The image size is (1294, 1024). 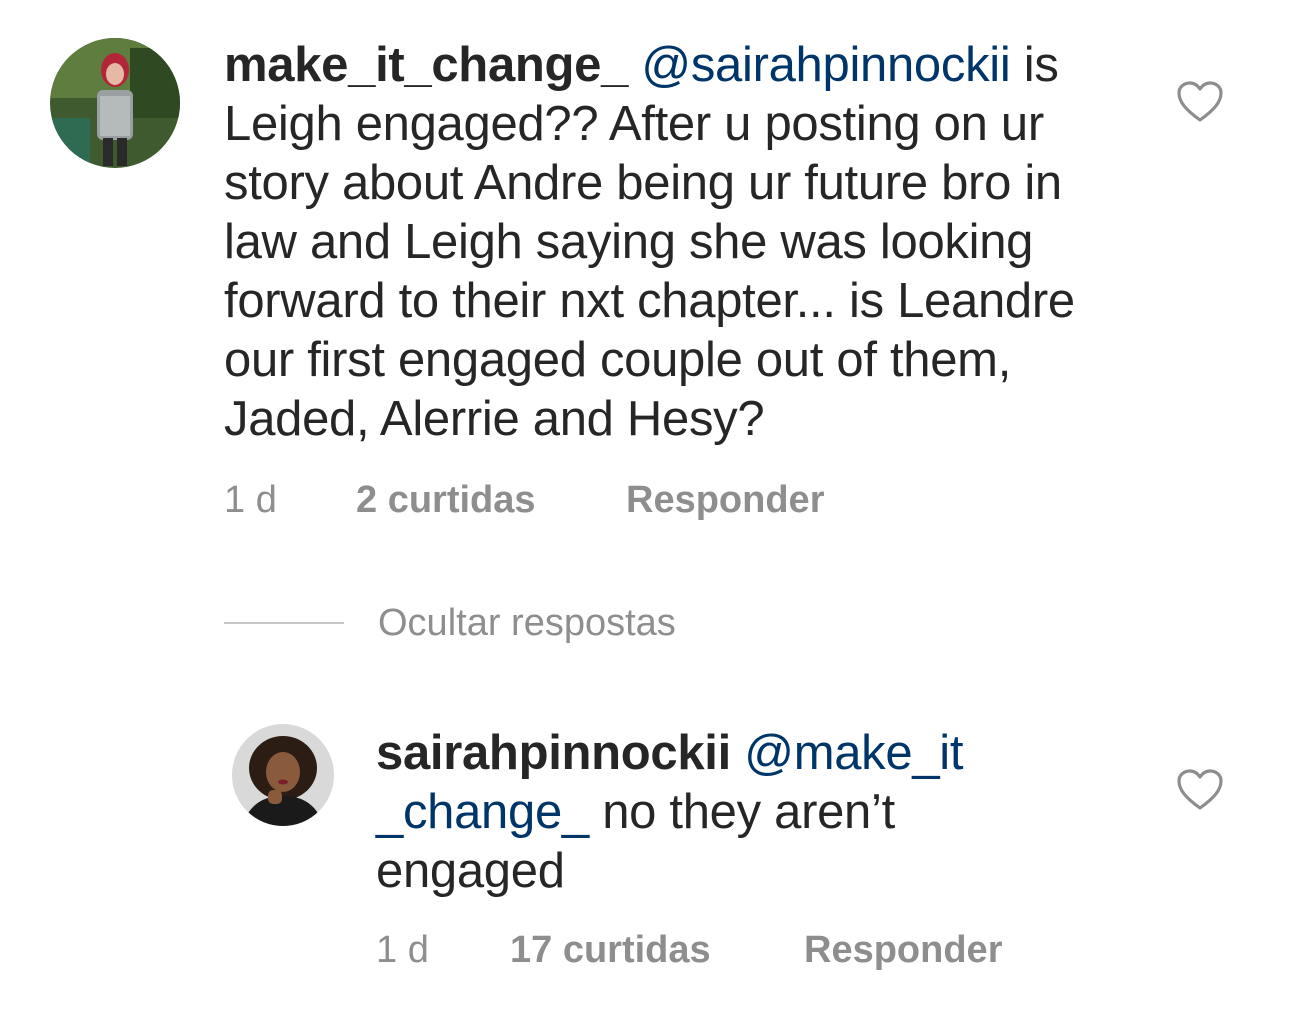 I want to click on comment-line: our first engaged couple out of them,, so click(x=618, y=360).